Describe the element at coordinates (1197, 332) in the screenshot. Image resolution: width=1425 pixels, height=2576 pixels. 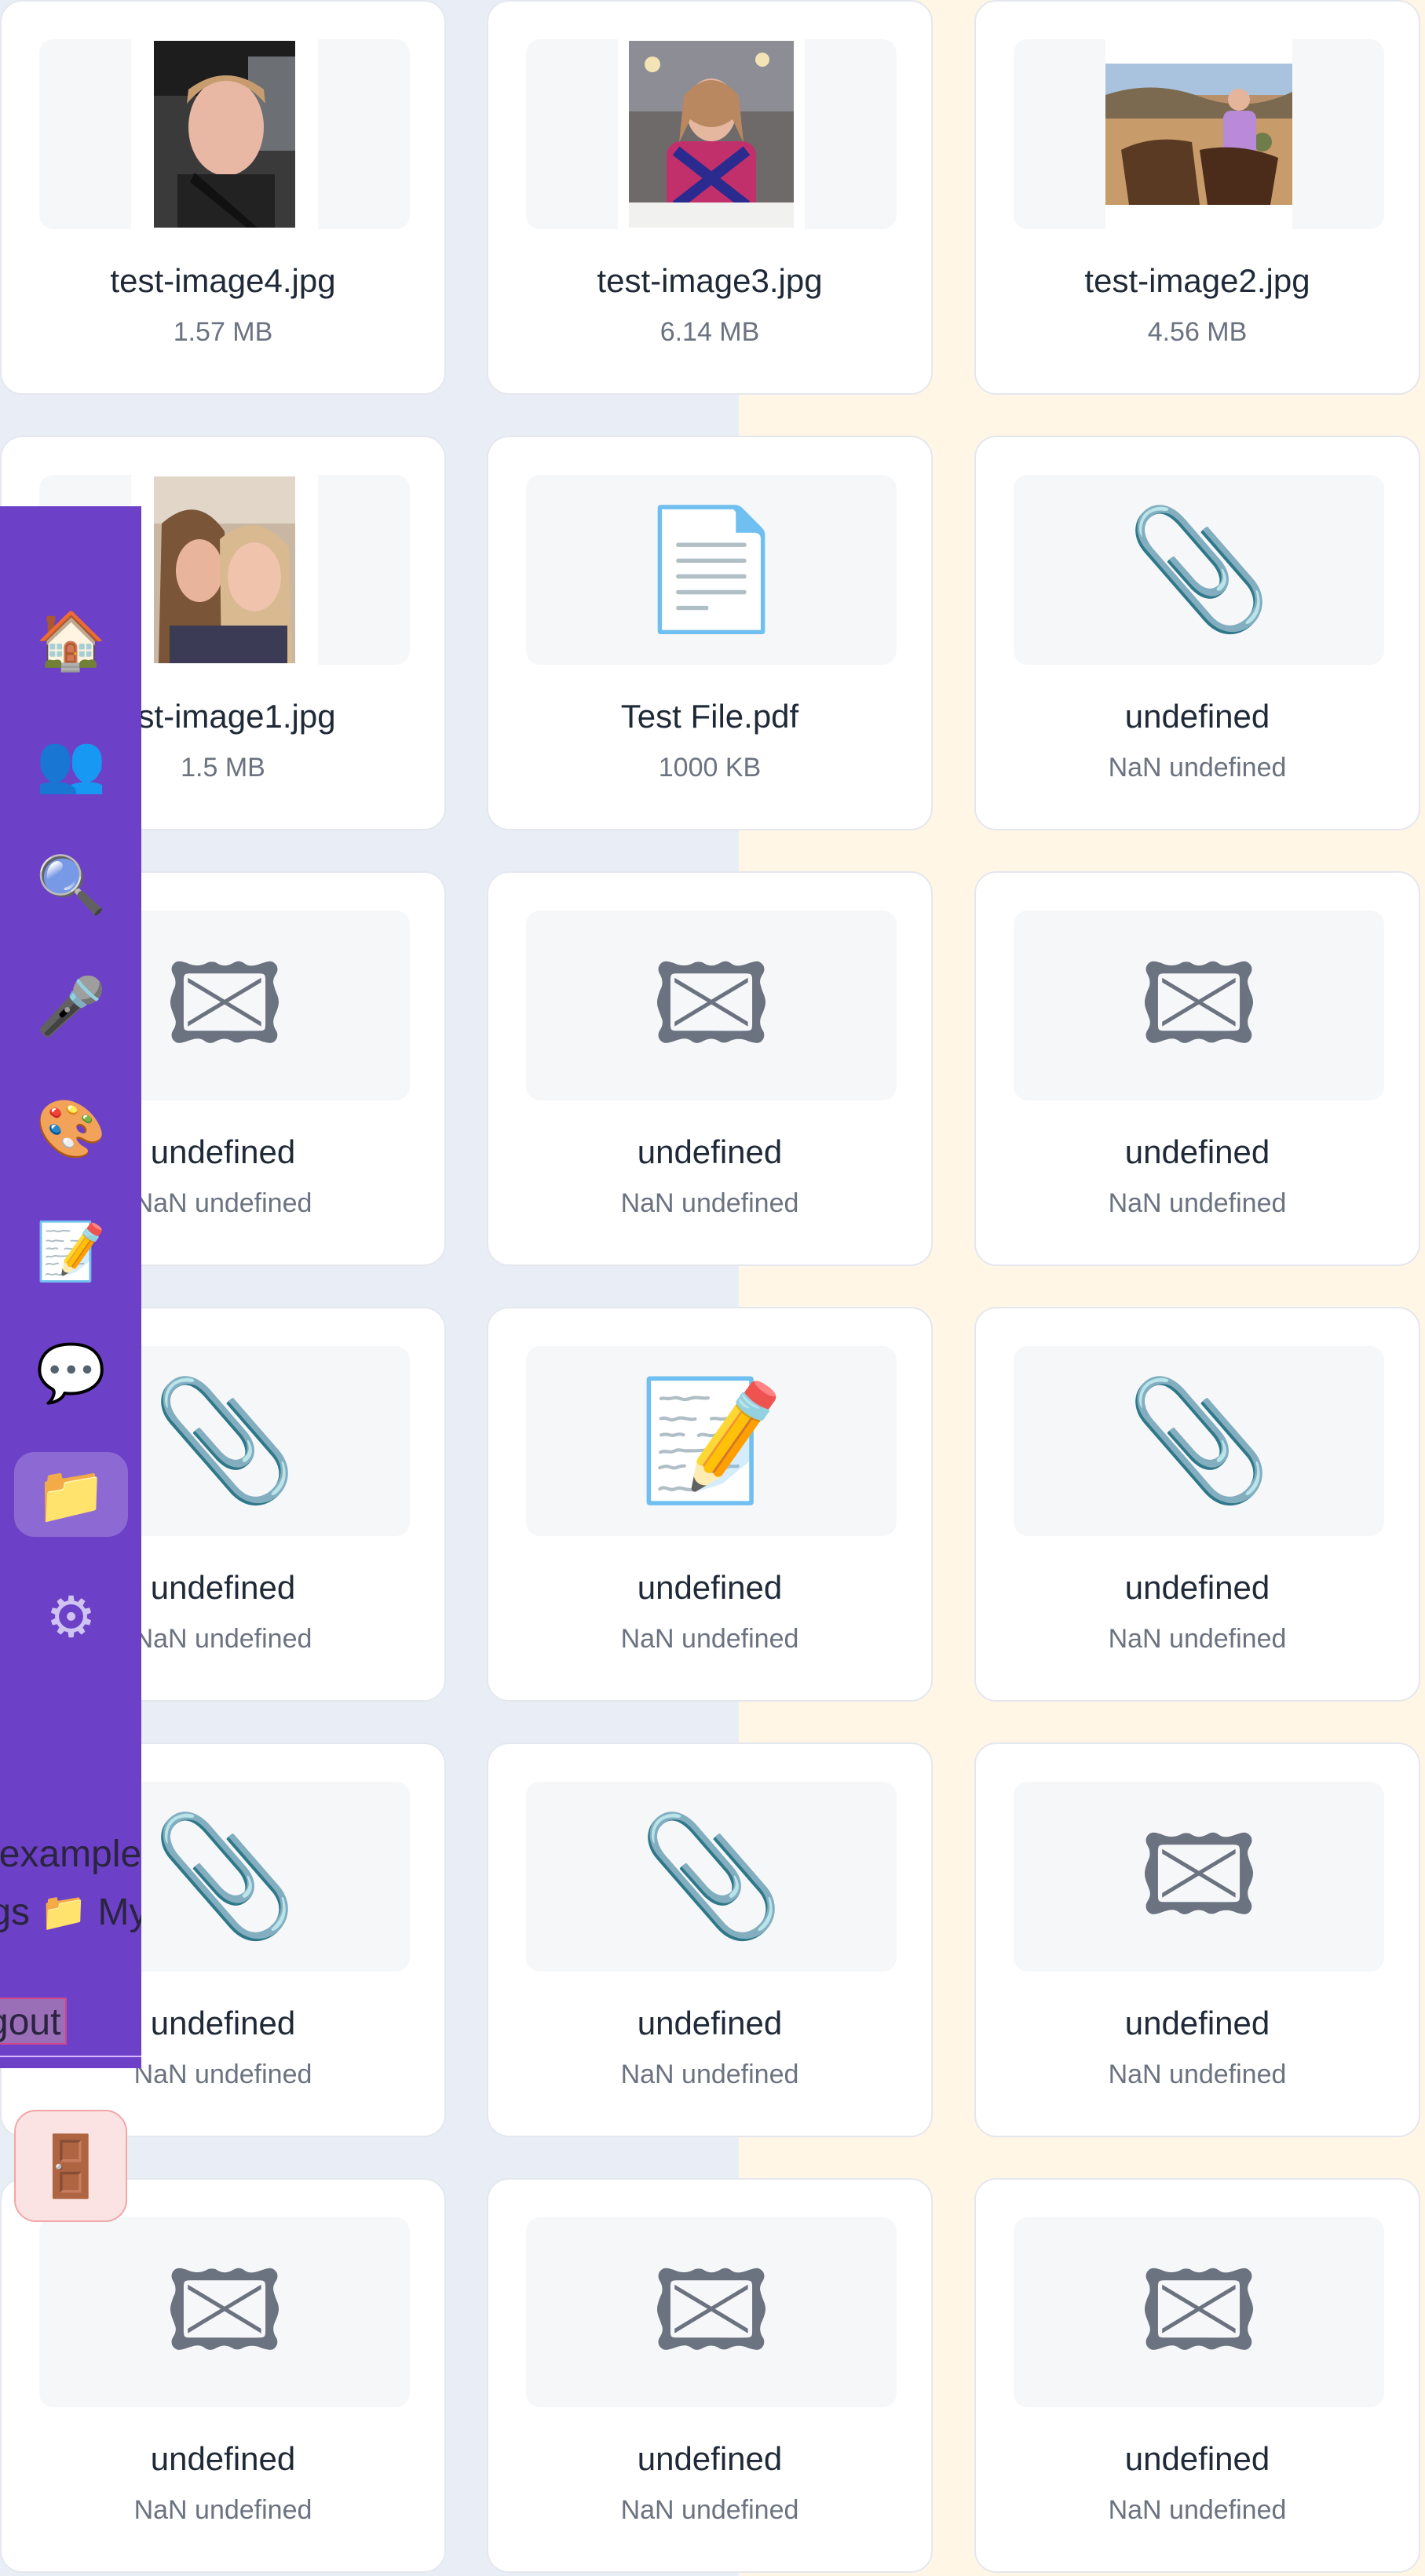
I see `file-size: 4.56 MB` at that location.